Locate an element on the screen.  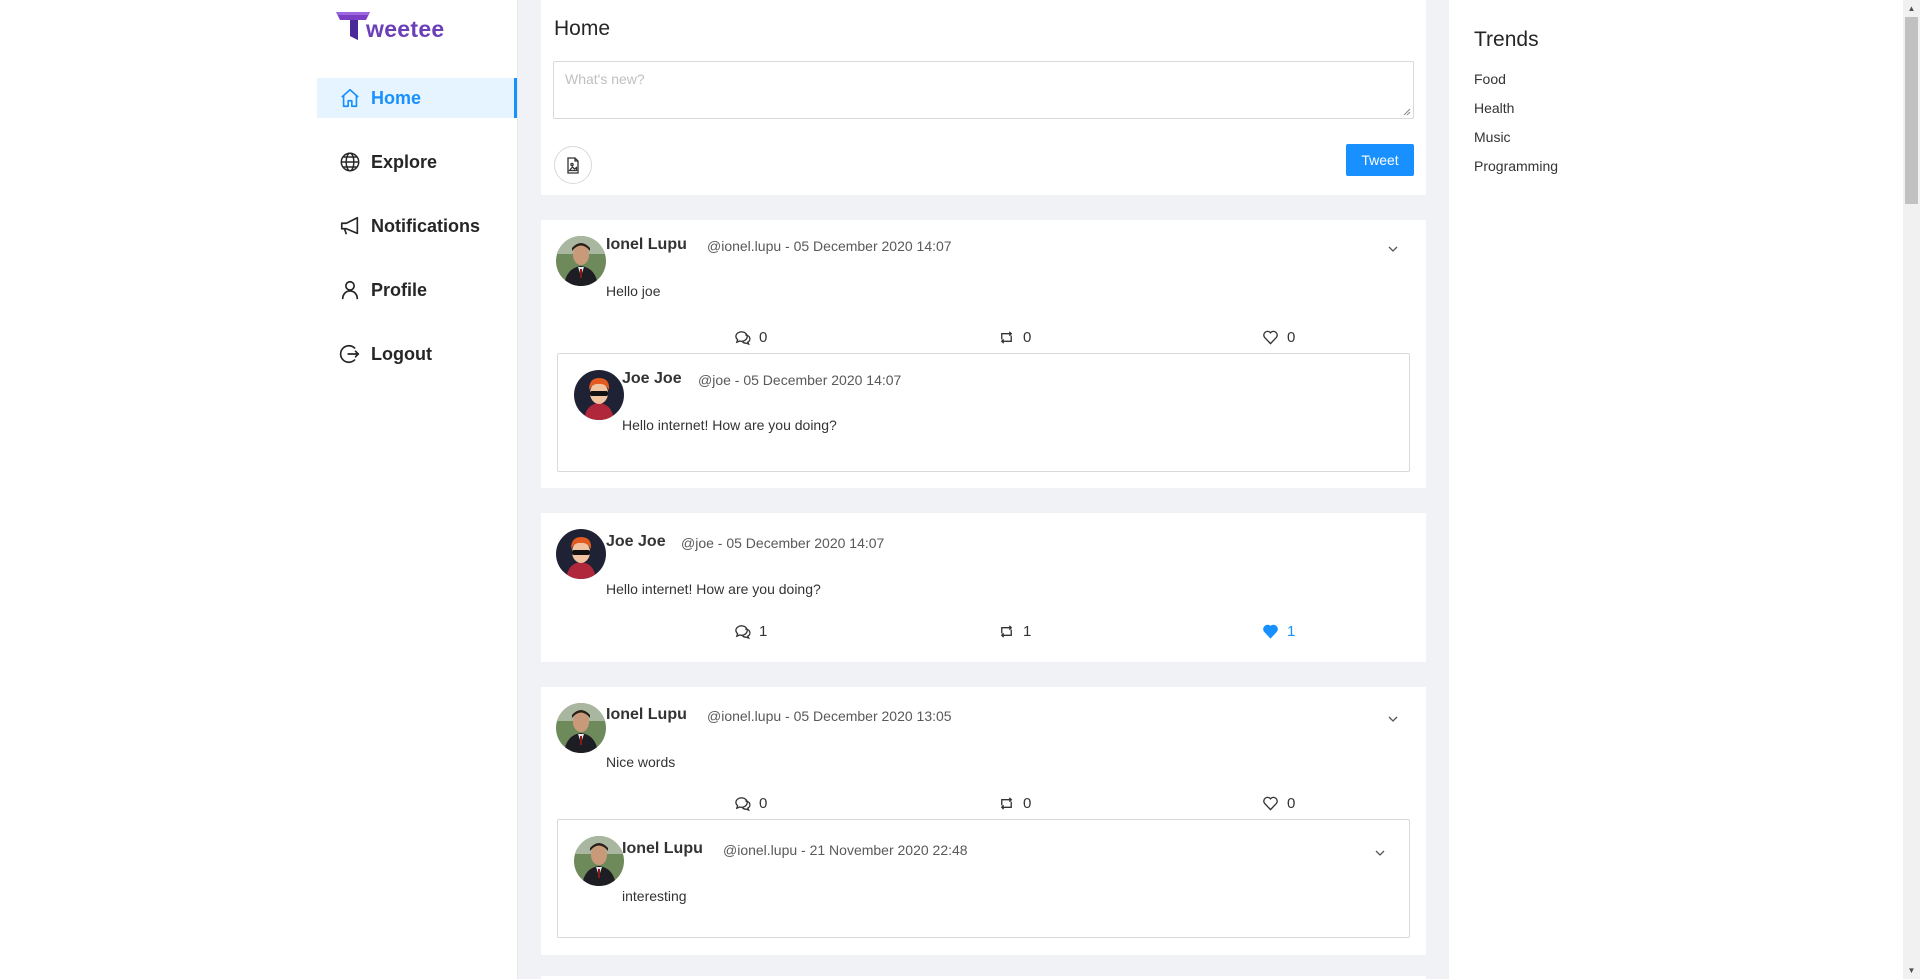
nav-item-notifications: Notifications is located at coordinates (417, 226).